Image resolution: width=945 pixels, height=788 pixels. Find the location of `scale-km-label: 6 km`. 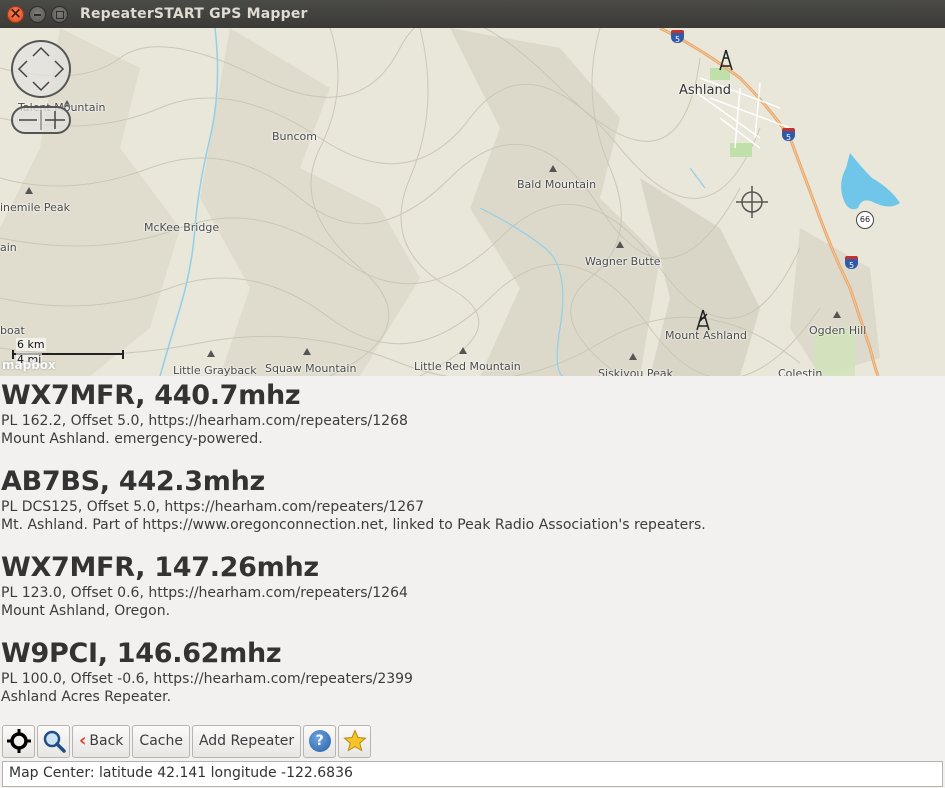

scale-km-label: 6 km is located at coordinates (31, 344).